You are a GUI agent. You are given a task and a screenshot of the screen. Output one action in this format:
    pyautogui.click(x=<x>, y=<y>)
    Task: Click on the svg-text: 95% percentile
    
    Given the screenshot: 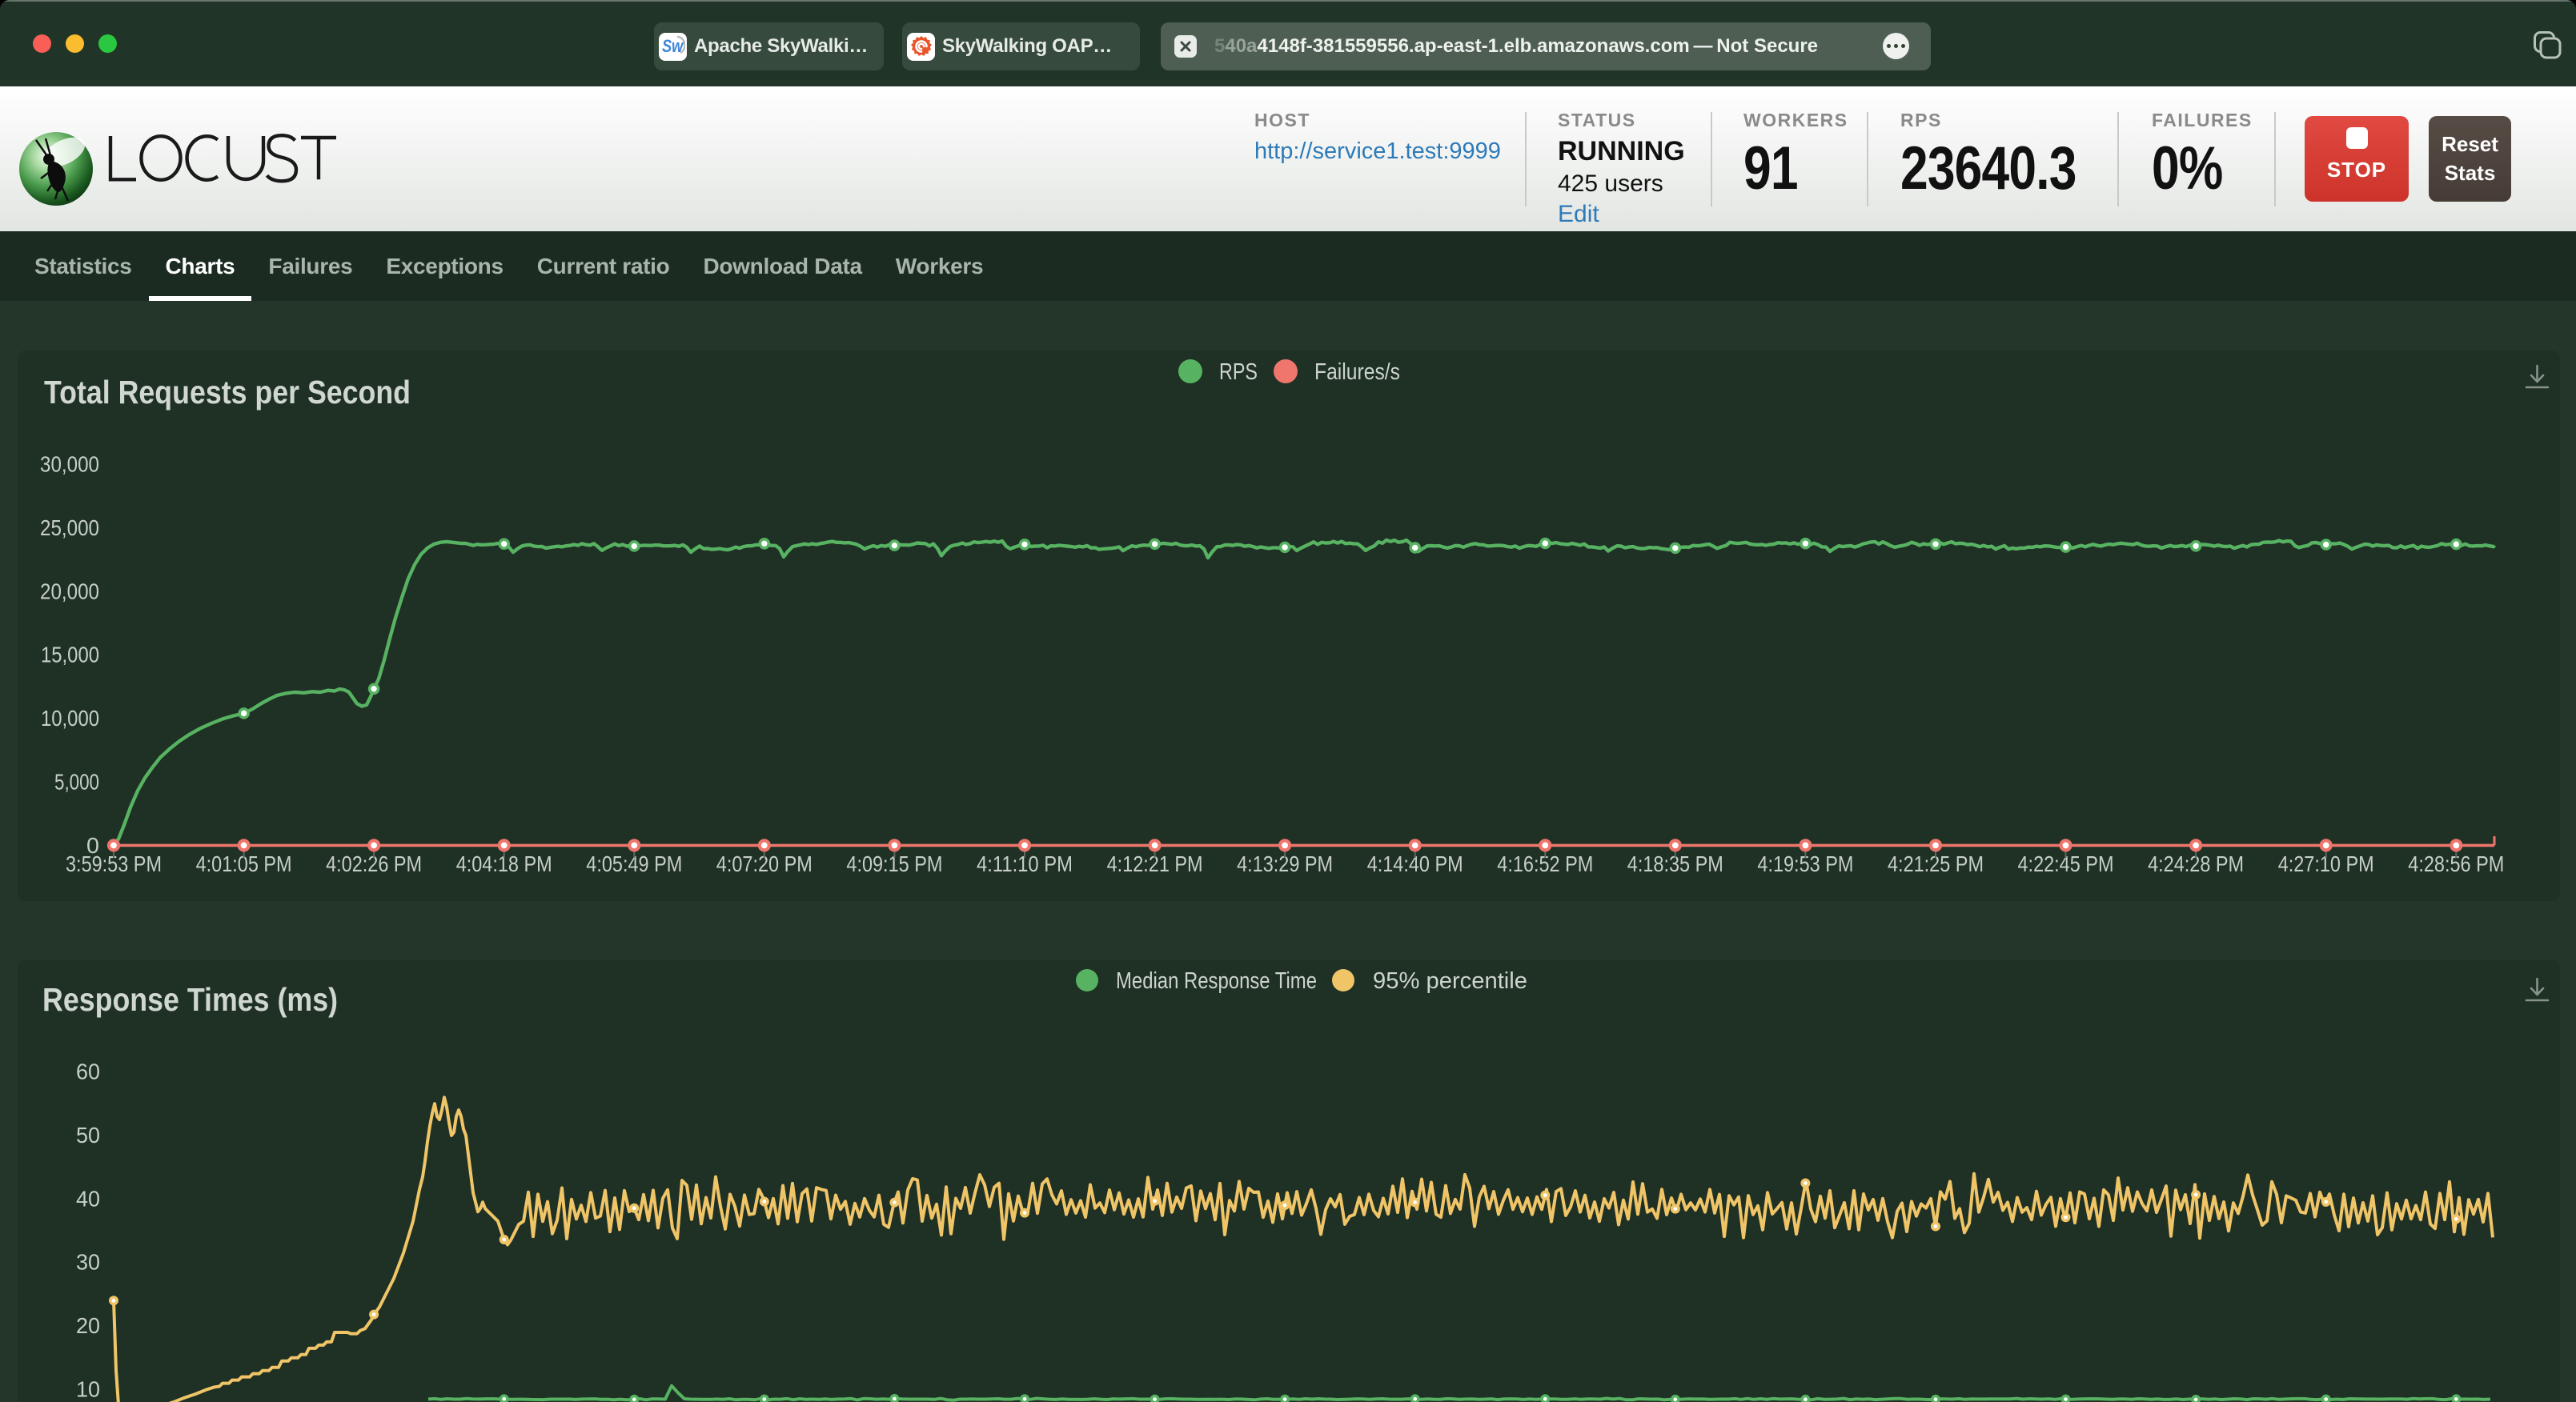 What is the action you would take?
    pyautogui.click(x=1450, y=981)
    